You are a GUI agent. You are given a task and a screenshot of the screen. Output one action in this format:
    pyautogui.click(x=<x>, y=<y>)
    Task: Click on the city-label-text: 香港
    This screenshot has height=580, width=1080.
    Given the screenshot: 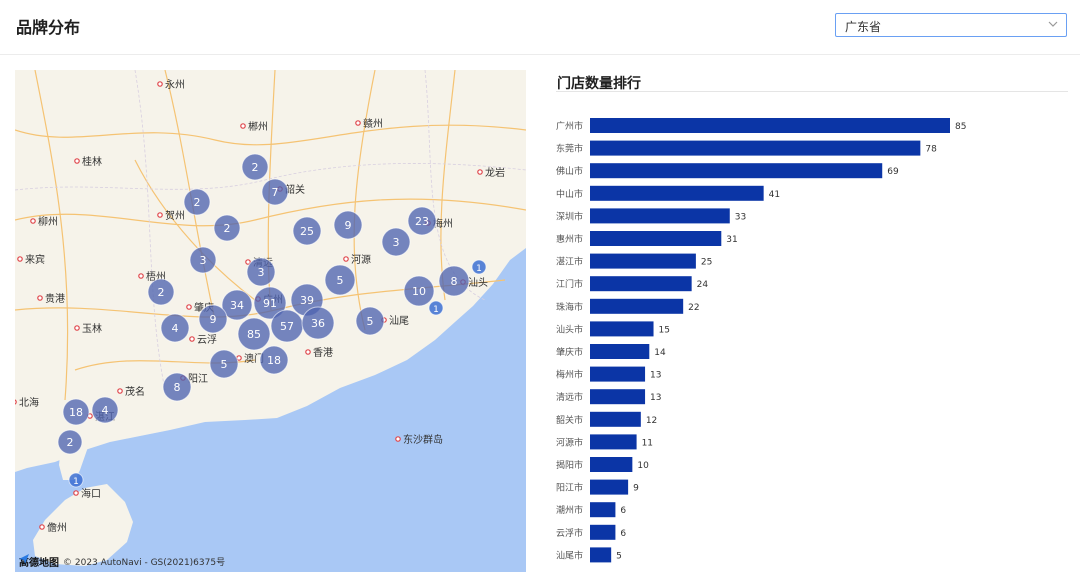 What is the action you would take?
    pyautogui.click(x=323, y=353)
    